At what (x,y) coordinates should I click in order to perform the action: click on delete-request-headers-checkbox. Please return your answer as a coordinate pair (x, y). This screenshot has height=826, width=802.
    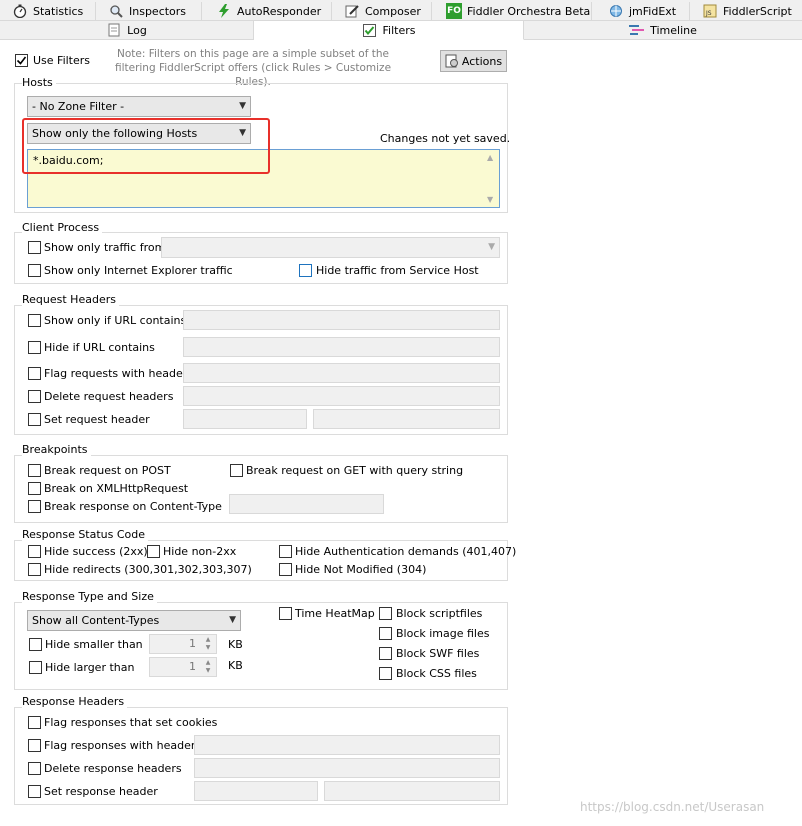
    Looking at the image, I should click on (34, 396).